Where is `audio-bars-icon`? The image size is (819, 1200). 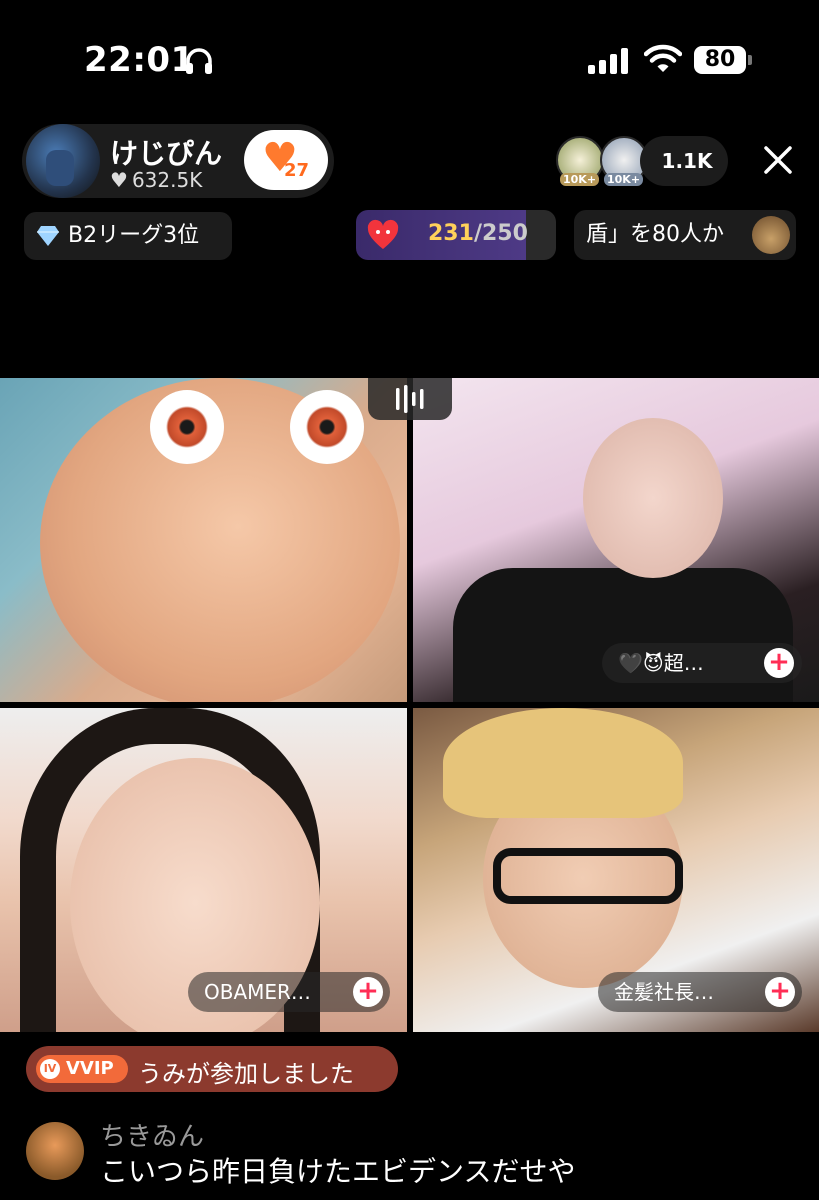
audio-bars-icon is located at coordinates (410, 399).